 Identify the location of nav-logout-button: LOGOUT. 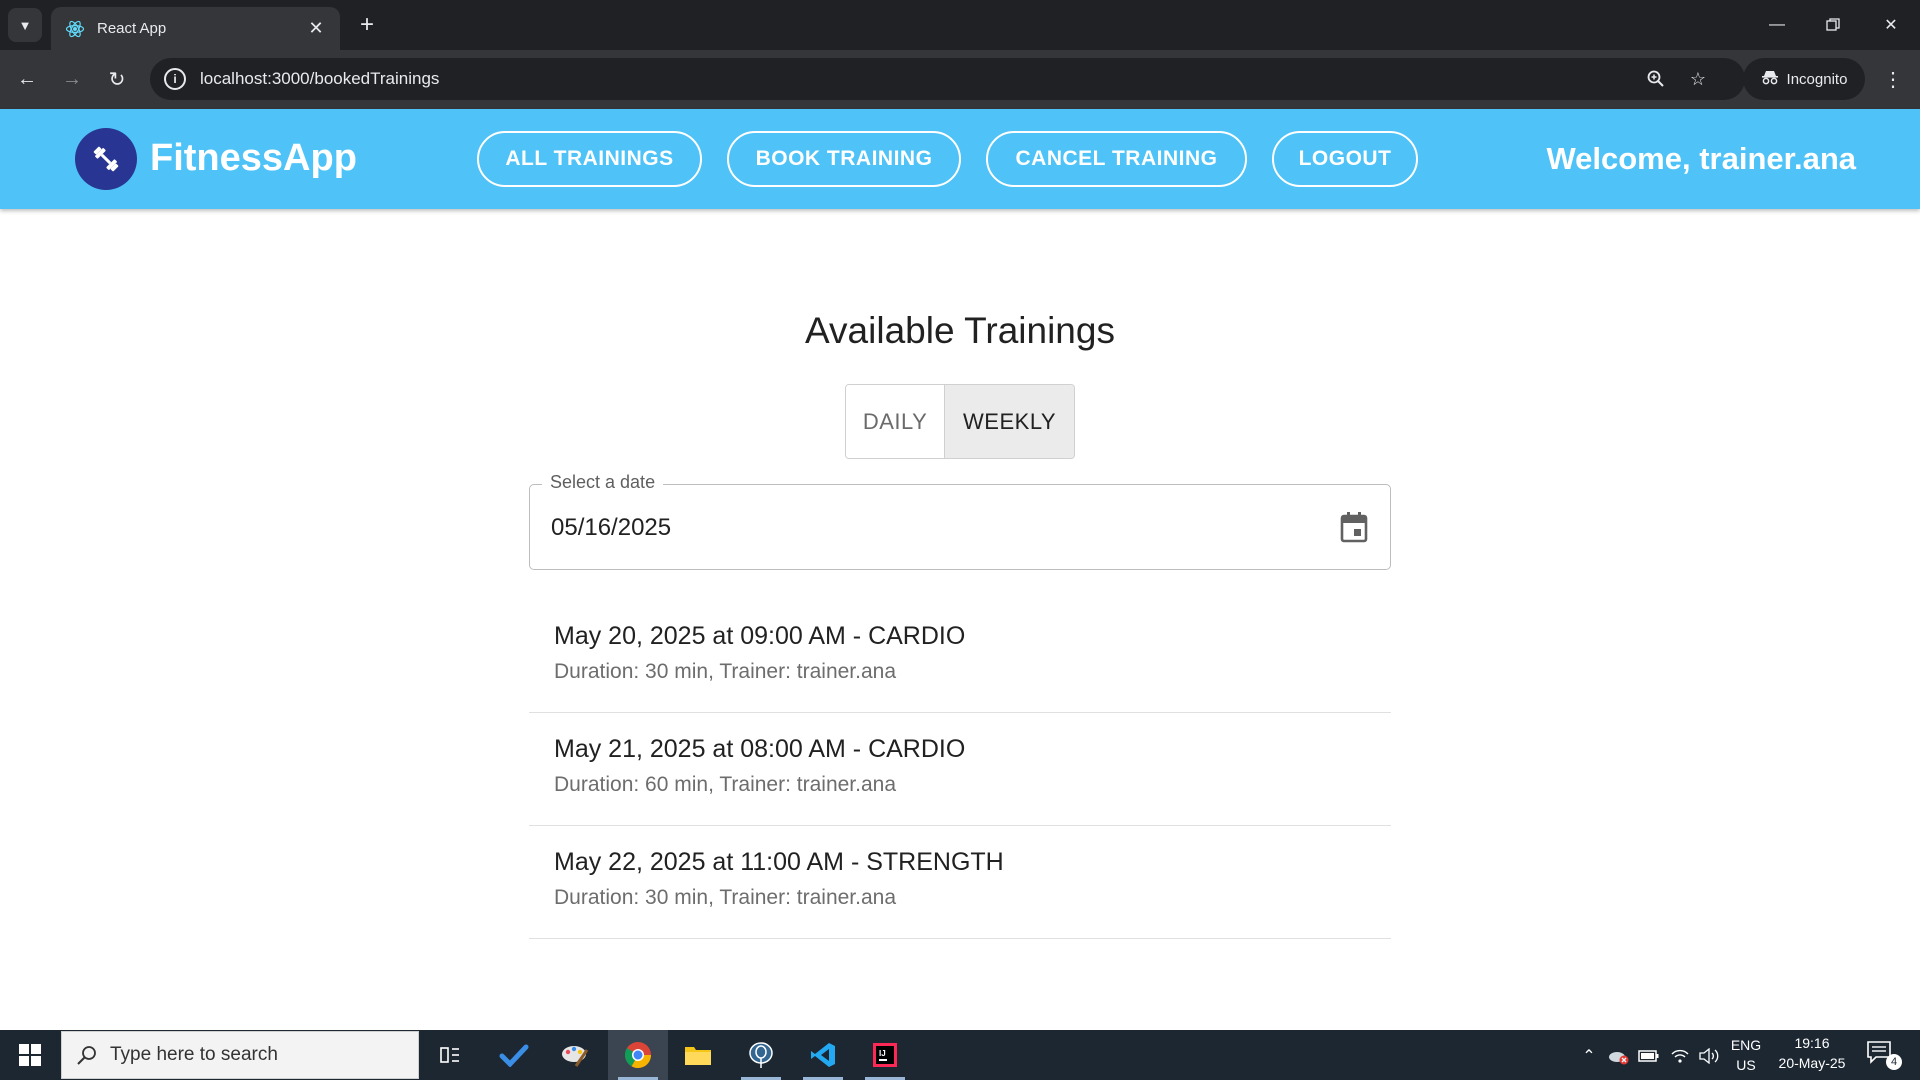
(1345, 159).